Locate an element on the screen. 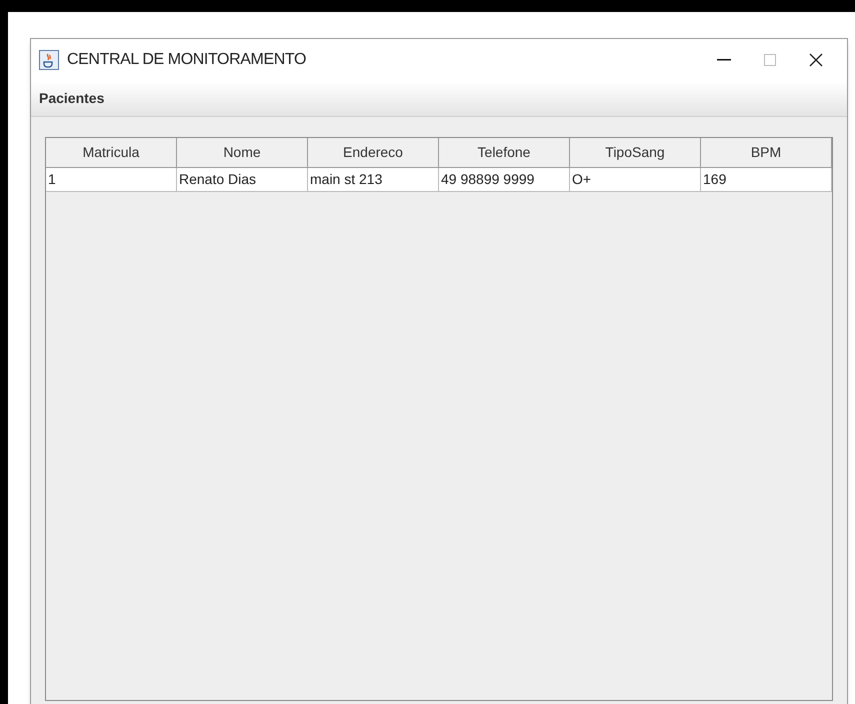 This screenshot has height=704, width=855. column-header: BPM is located at coordinates (766, 153).